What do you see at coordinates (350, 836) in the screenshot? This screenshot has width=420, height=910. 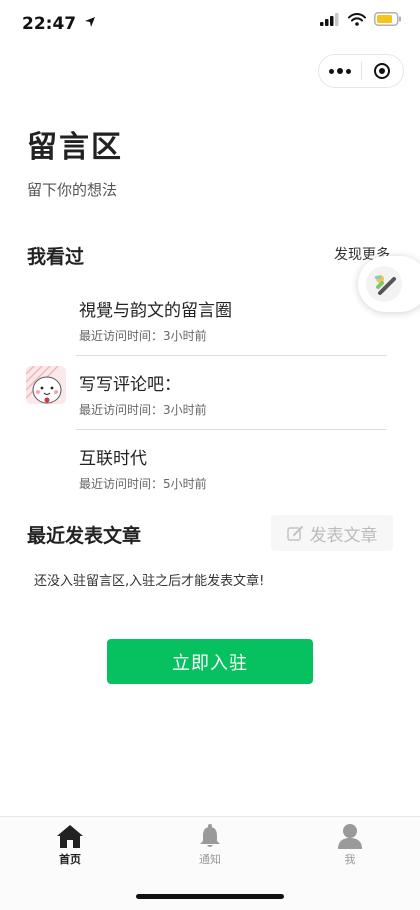 I see `user-icon` at bounding box center [350, 836].